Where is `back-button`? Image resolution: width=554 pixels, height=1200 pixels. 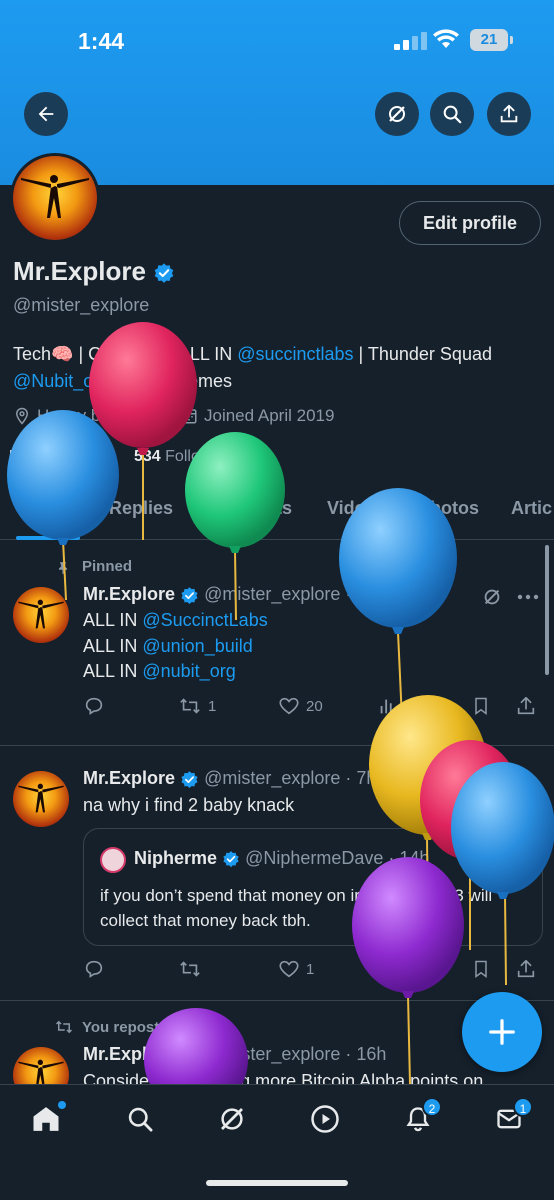
back-button is located at coordinates (46, 114).